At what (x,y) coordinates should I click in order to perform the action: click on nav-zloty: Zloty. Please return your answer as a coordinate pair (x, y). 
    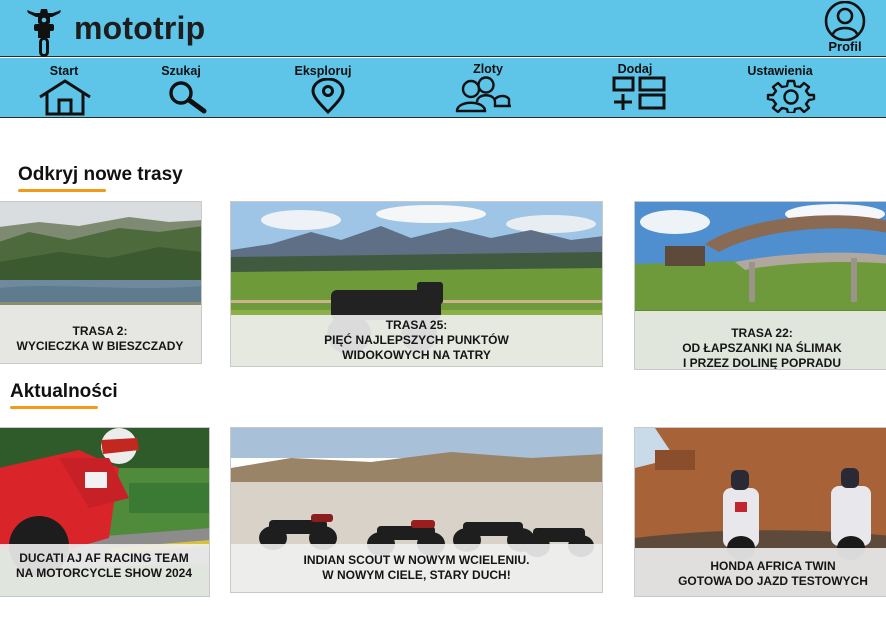
    Looking at the image, I should click on (488, 88).